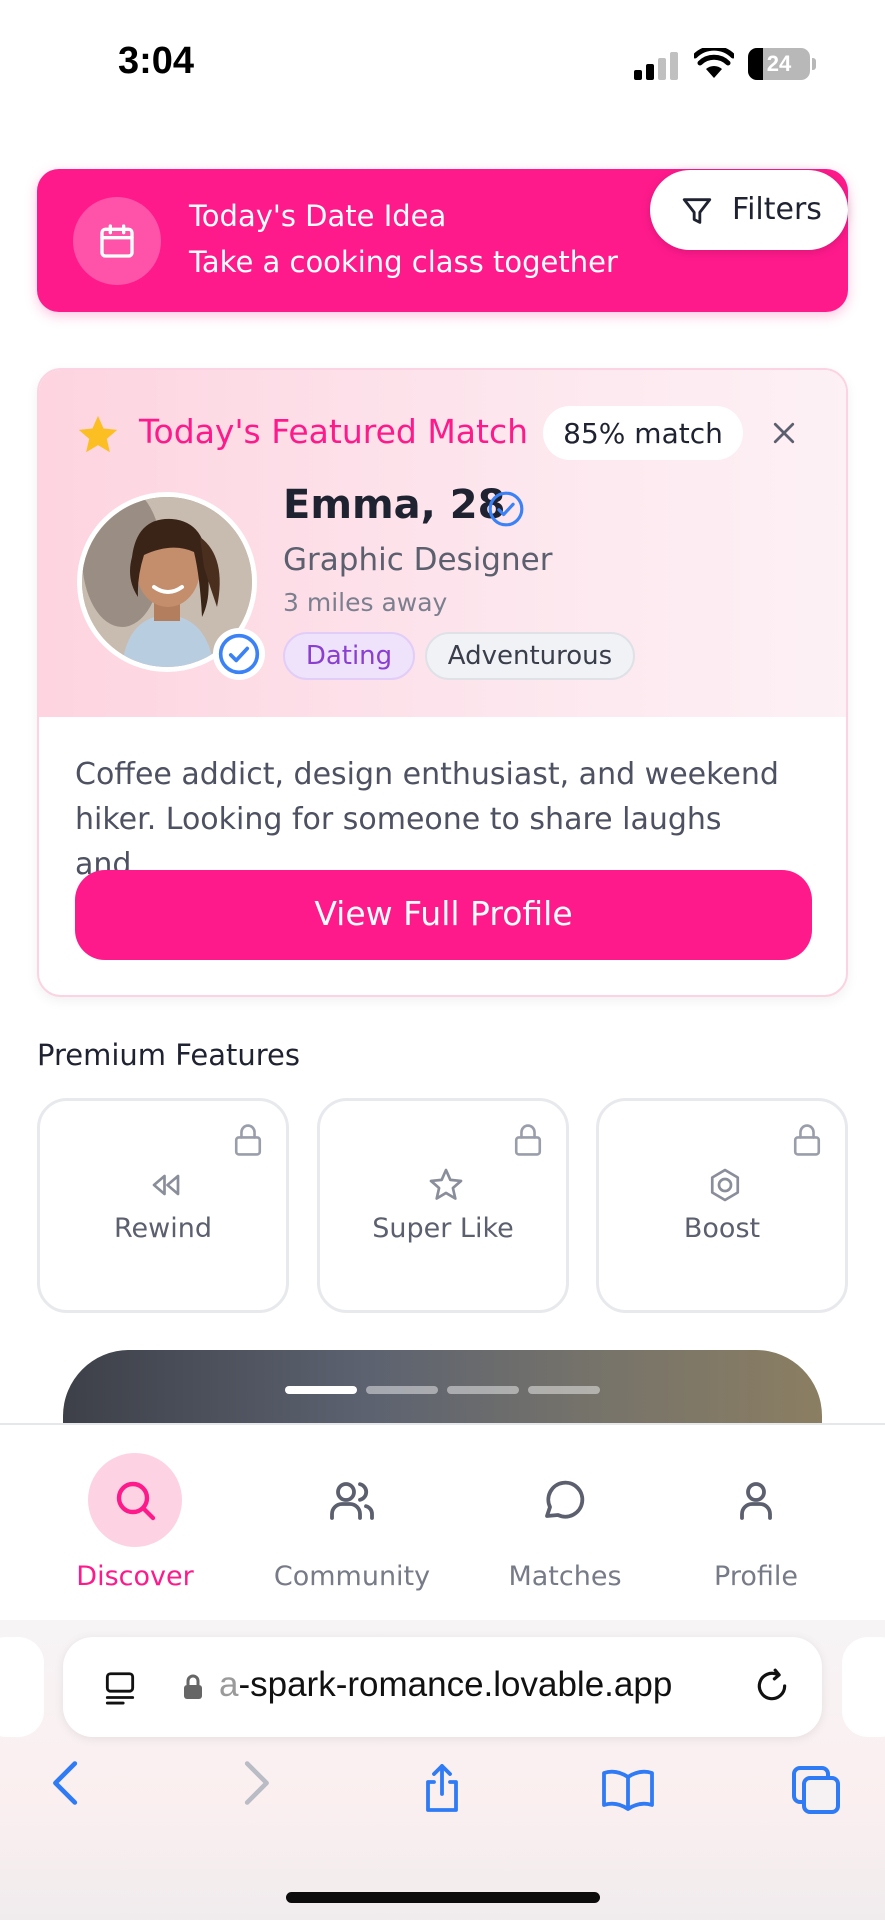  What do you see at coordinates (443, 1897) in the screenshot?
I see `home-indicator` at bounding box center [443, 1897].